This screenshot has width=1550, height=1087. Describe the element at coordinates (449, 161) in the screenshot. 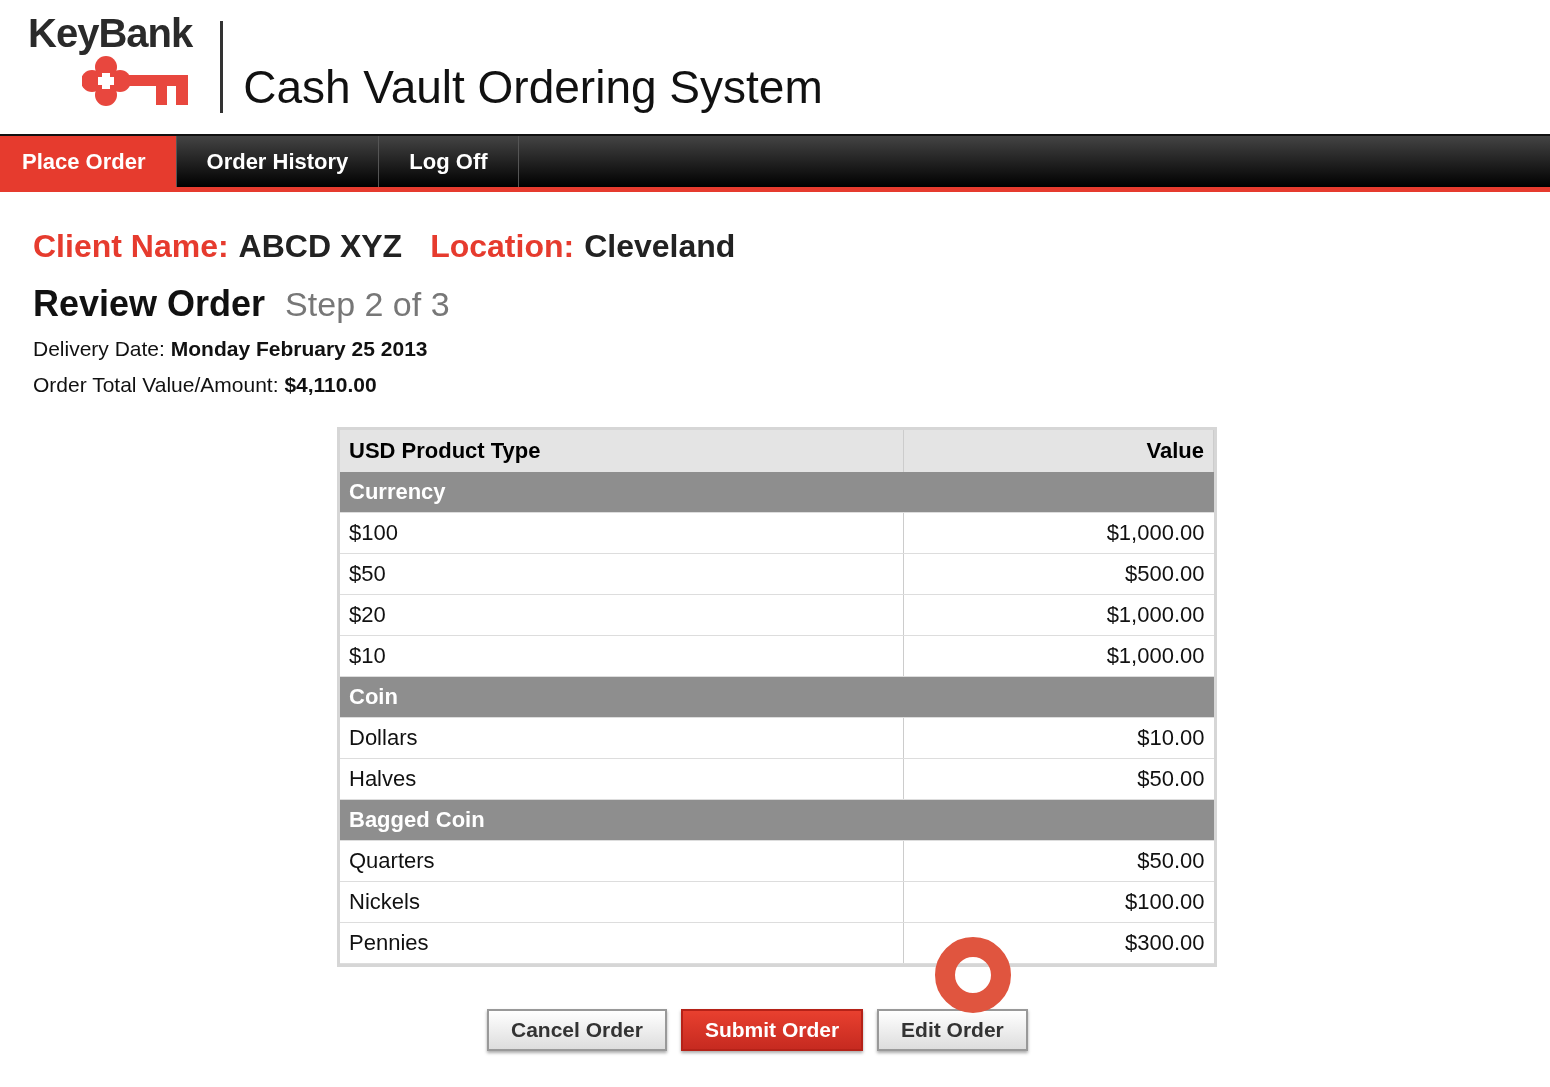

I see `nav-tab: Log Off` at that location.